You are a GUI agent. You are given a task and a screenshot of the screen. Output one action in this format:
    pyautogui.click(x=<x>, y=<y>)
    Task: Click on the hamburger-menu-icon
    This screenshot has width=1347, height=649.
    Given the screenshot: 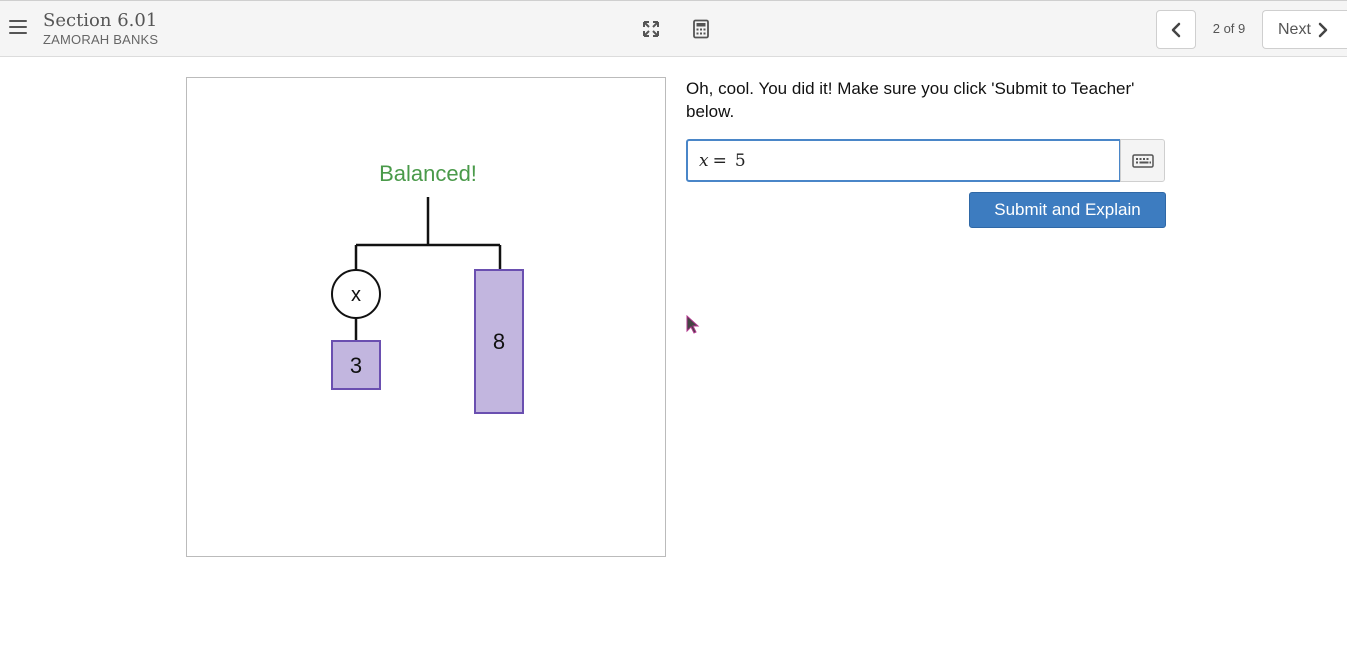 What is the action you would take?
    pyautogui.click(x=18, y=28)
    